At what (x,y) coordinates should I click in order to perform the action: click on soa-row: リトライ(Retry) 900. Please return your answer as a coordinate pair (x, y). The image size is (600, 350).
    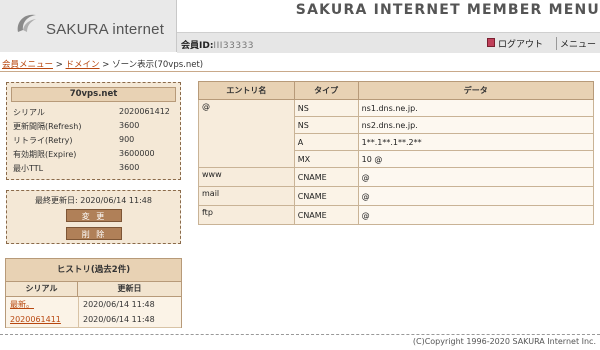
    Looking at the image, I should click on (73, 140).